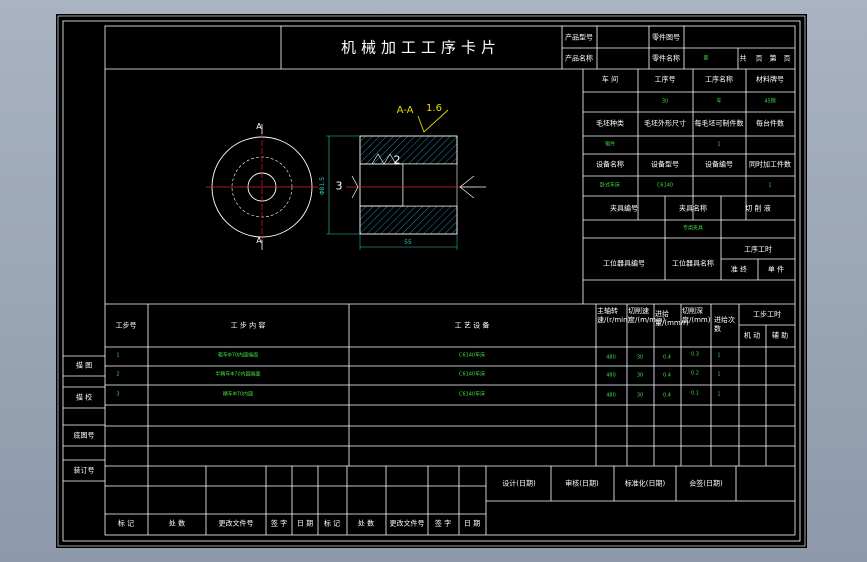 The height and width of the screenshot is (562, 867). What do you see at coordinates (259, 126) in the screenshot?
I see `marker-a-top: A` at bounding box center [259, 126].